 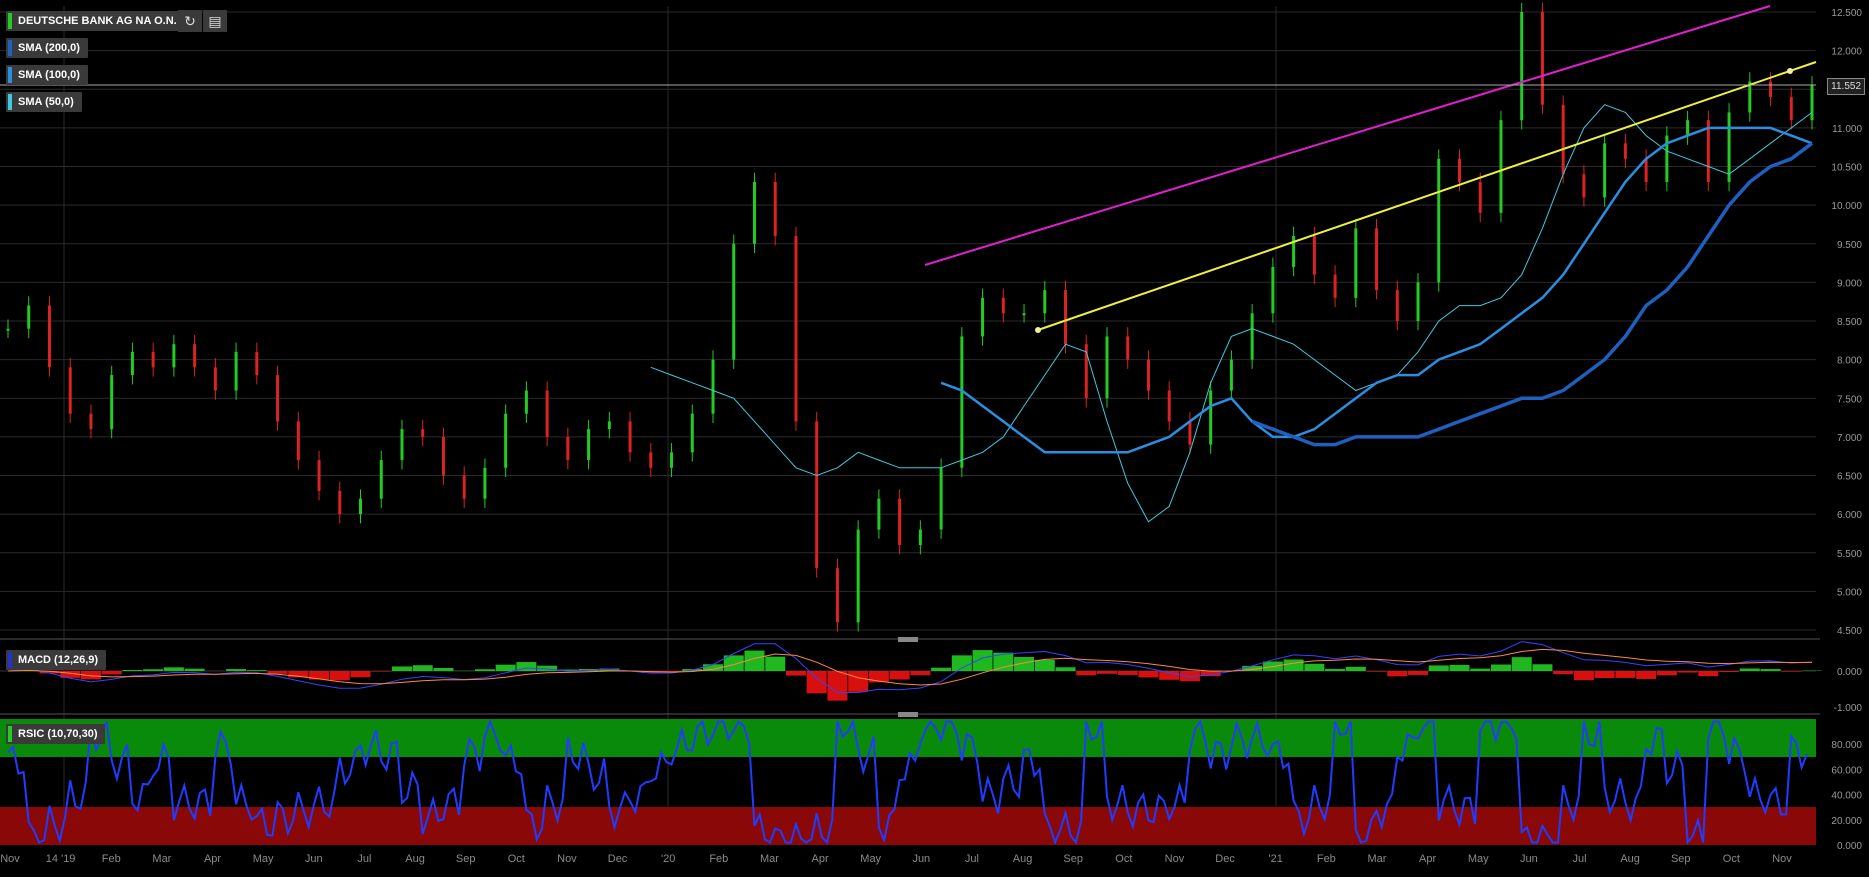 What do you see at coordinates (1847, 129) in the screenshot?
I see `y-tick-label: 11.000` at bounding box center [1847, 129].